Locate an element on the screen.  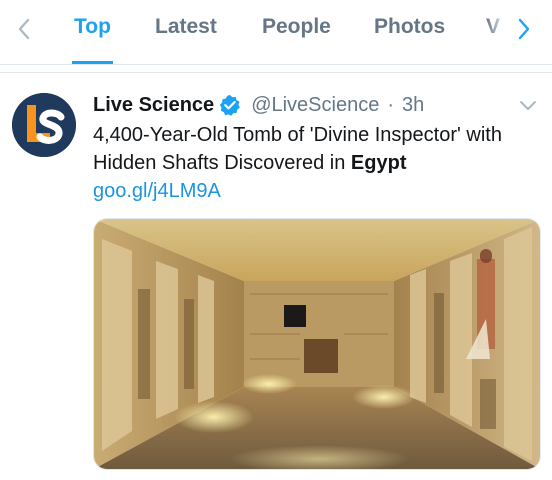
tweet-link: goo.gl/j4LM9A is located at coordinates (157, 191).